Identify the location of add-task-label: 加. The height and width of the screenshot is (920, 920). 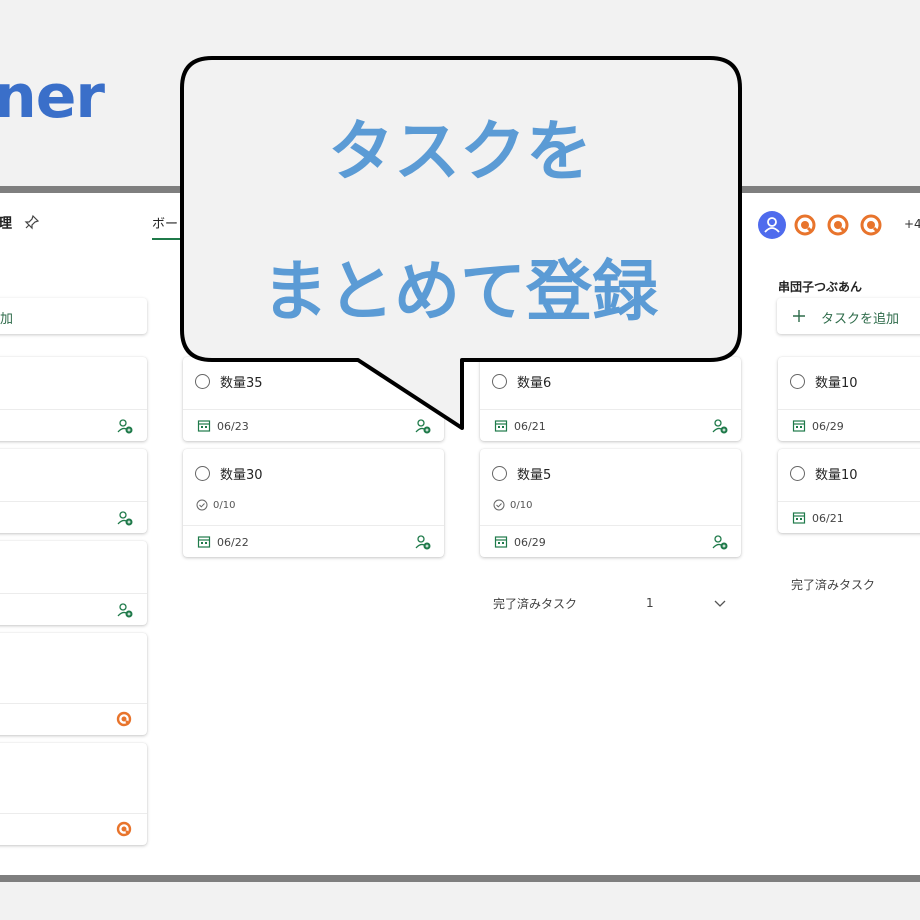
(7, 319).